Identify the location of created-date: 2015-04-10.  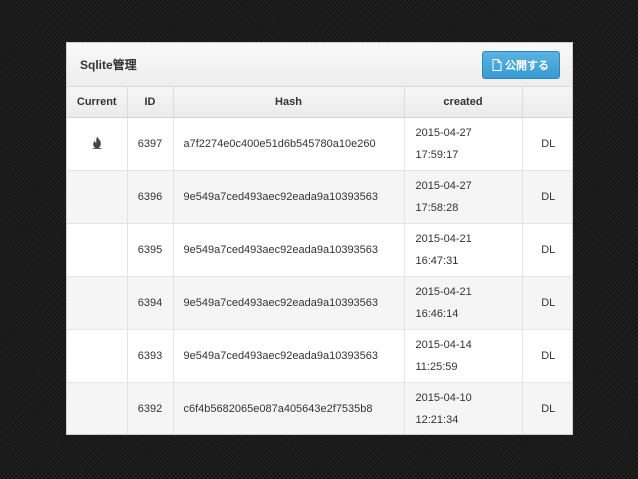
(443, 398).